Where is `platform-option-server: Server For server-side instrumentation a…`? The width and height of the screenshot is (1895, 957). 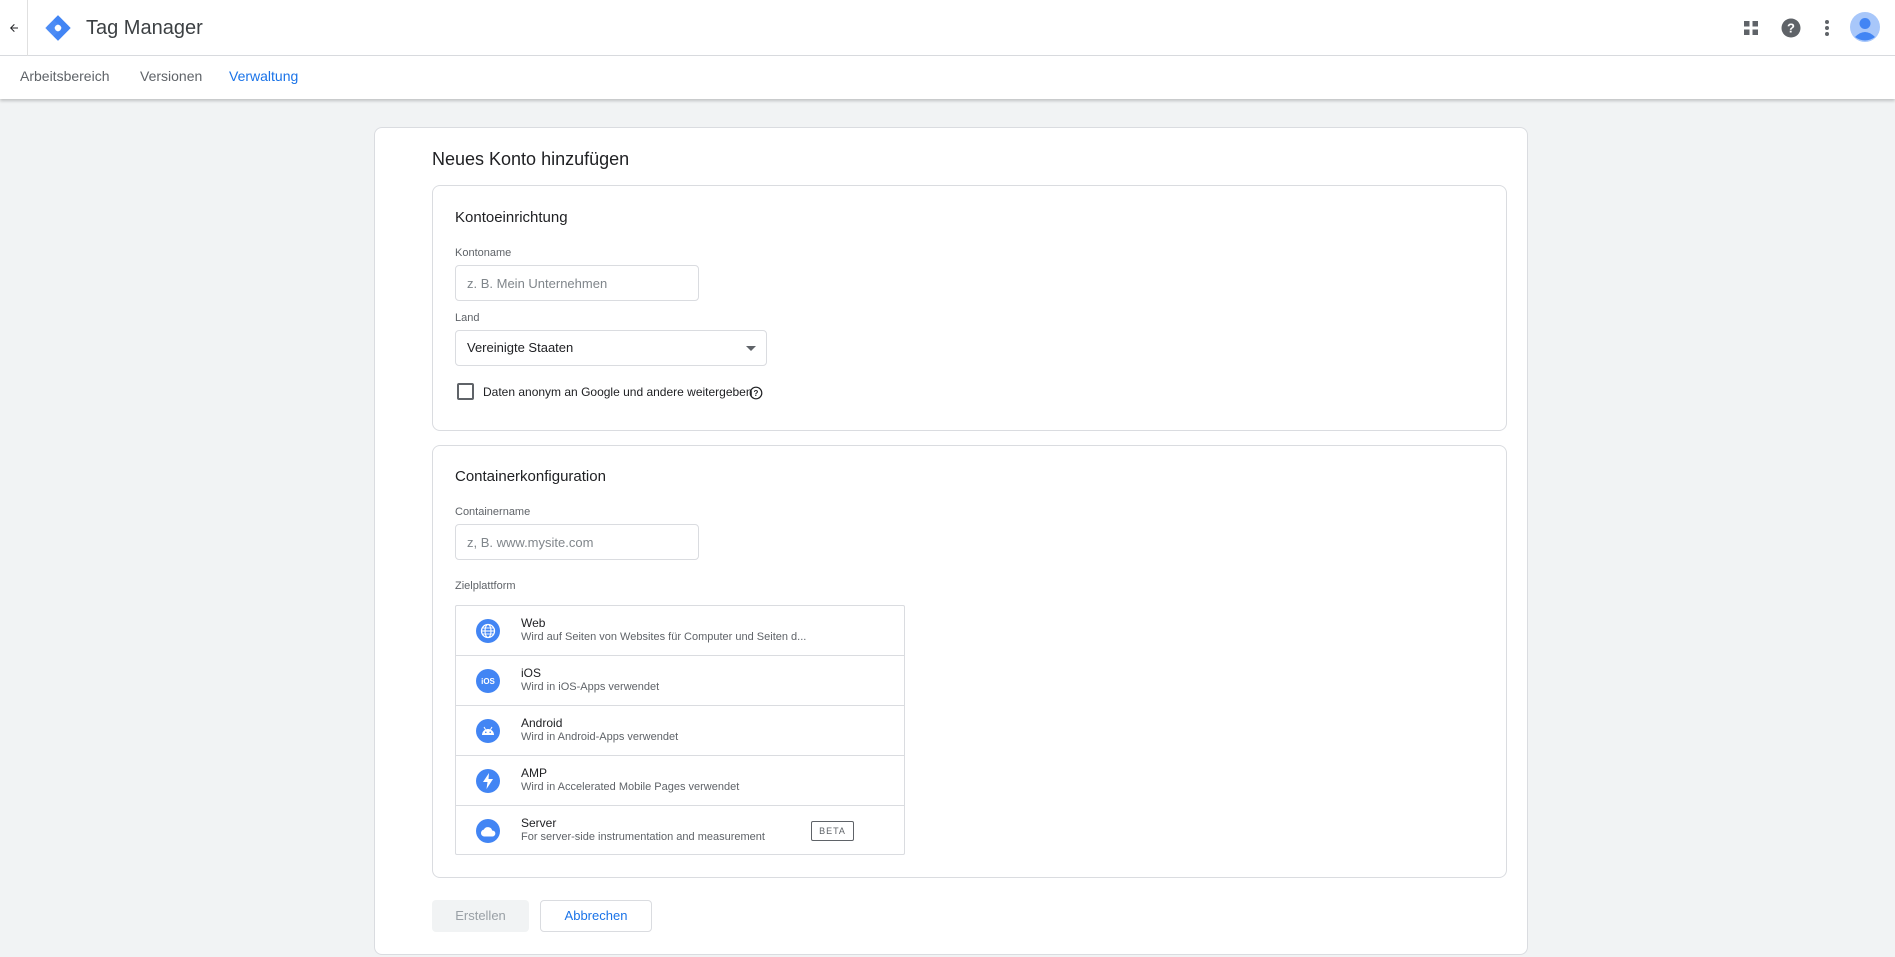
platform-option-server: Server For server-side instrumentation a… is located at coordinates (680, 831).